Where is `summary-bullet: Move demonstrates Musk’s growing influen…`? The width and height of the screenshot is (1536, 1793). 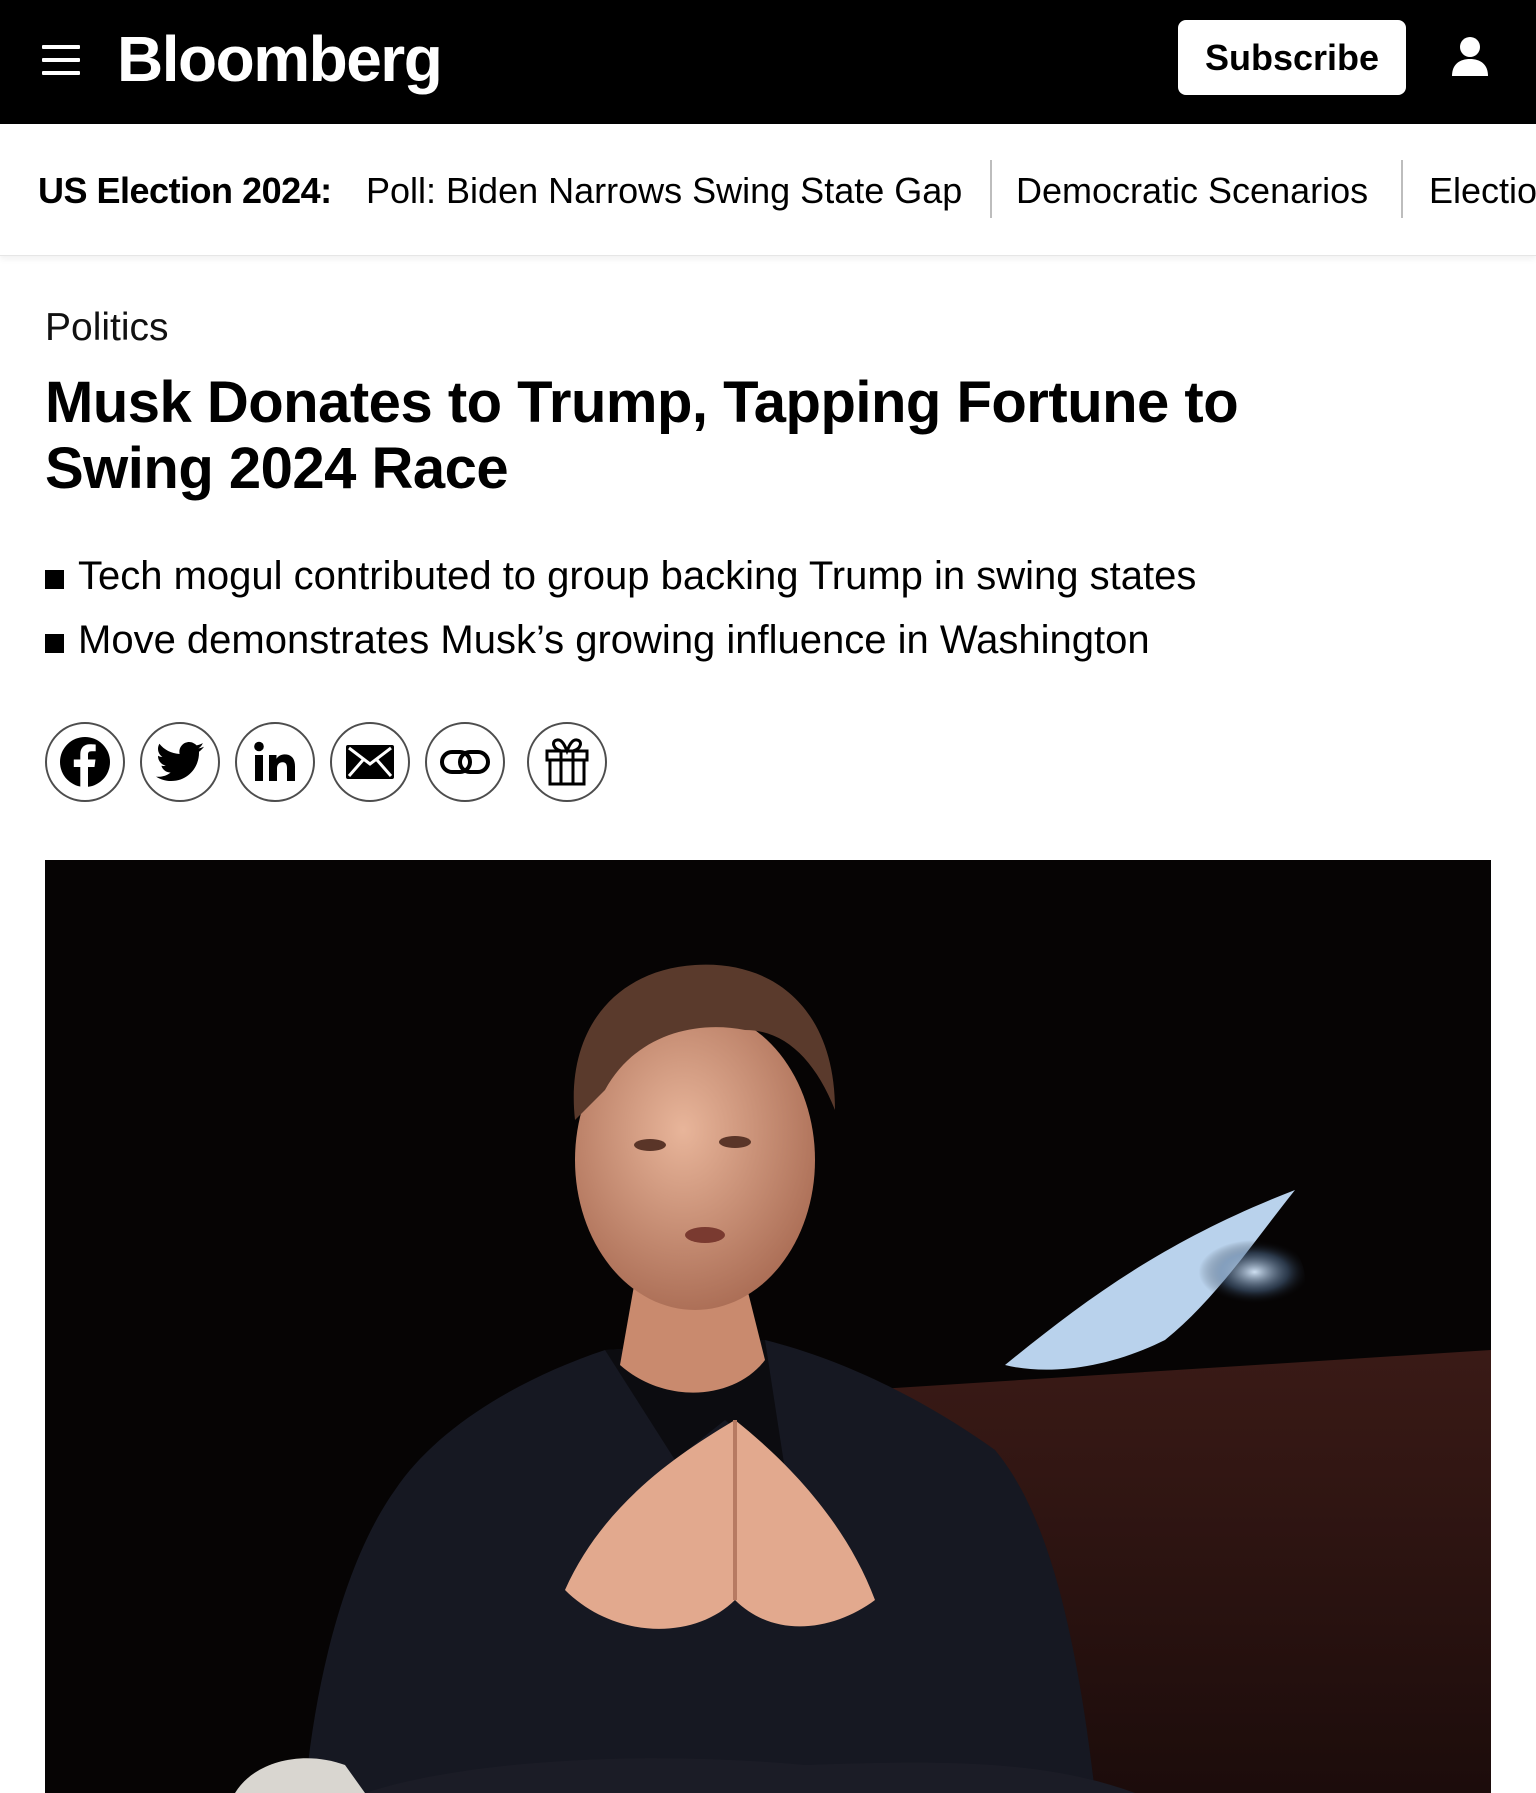 summary-bullet: Move demonstrates Musk’s growing influen… is located at coordinates (620, 648).